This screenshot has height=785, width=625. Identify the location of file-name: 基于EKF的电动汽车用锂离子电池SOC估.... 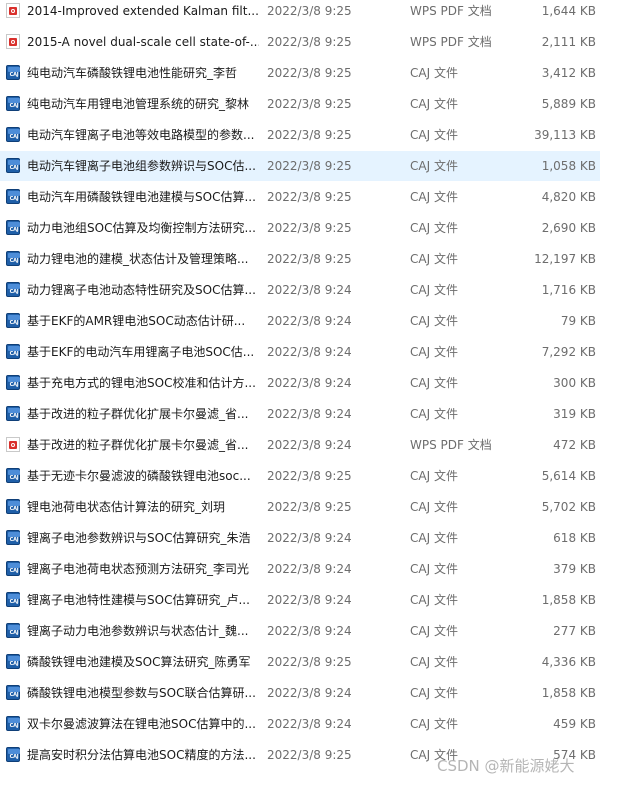
(141, 352).